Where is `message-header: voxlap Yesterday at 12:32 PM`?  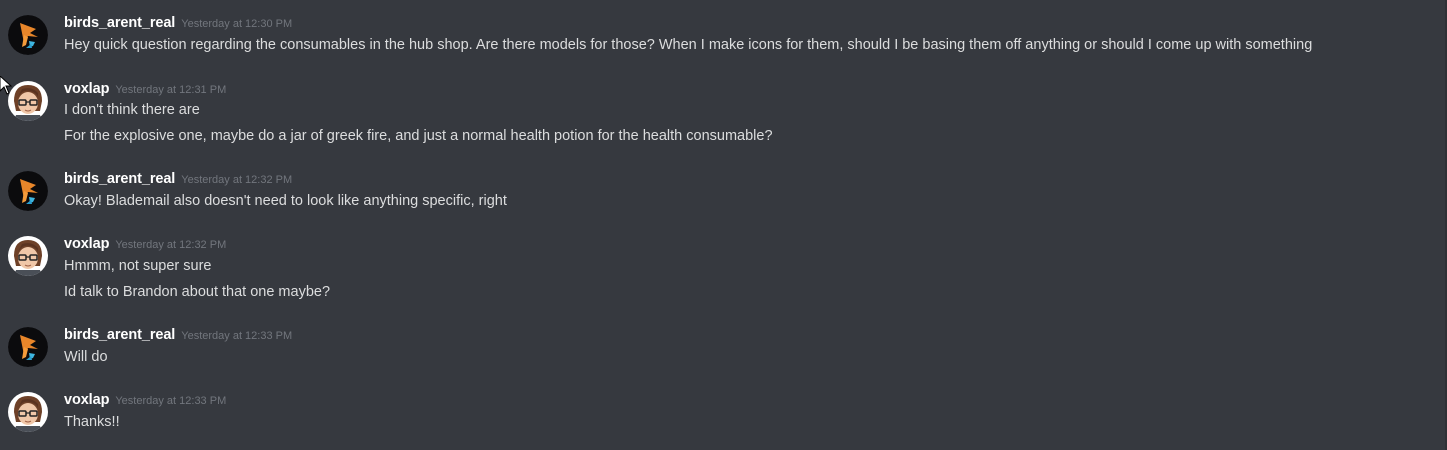
message-header: voxlap Yesterday at 12:32 PM is located at coordinates (145, 244).